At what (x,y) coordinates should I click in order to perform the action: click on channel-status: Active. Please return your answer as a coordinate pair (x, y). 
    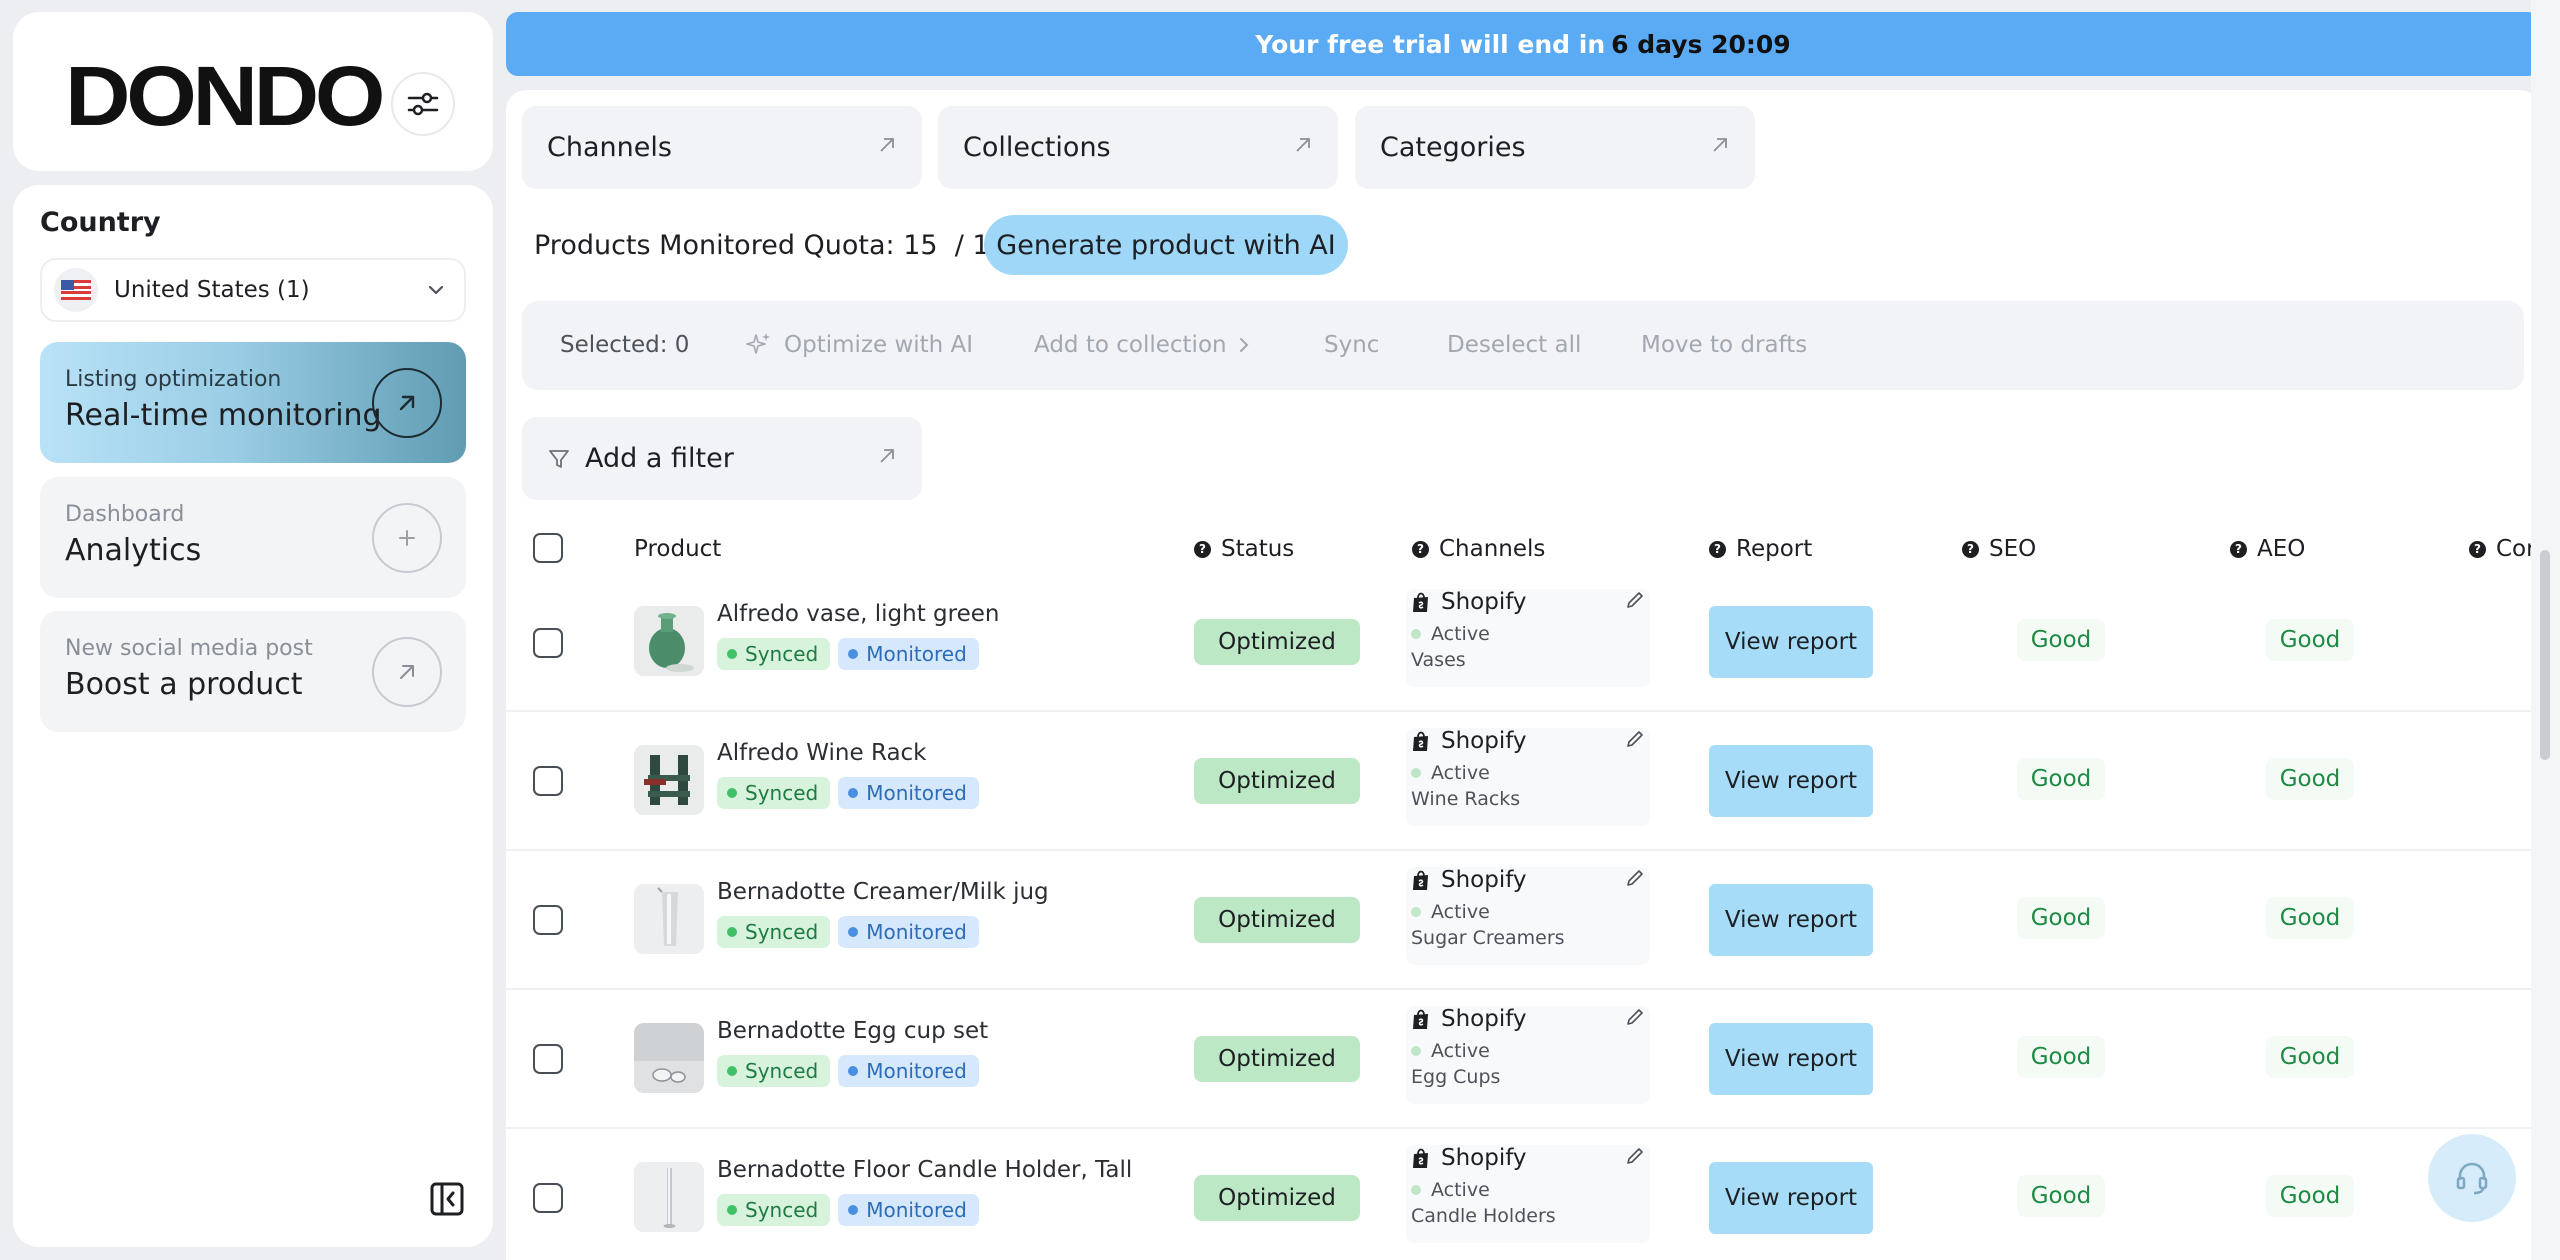
    Looking at the image, I should click on (1460, 1190).